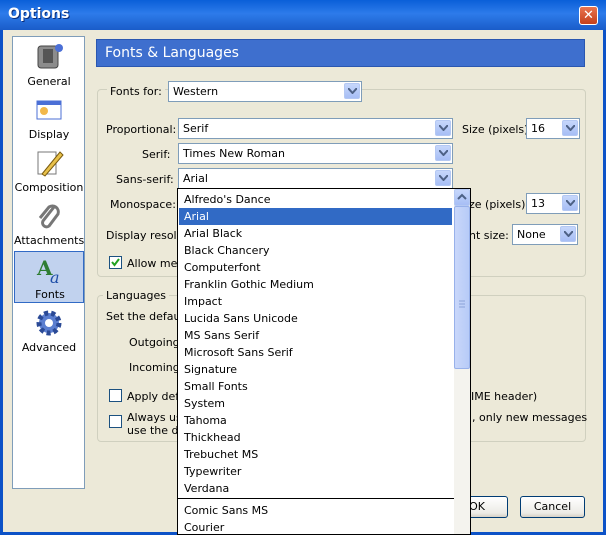  What do you see at coordinates (49, 81) in the screenshot?
I see `sidebar-item-label: General` at bounding box center [49, 81].